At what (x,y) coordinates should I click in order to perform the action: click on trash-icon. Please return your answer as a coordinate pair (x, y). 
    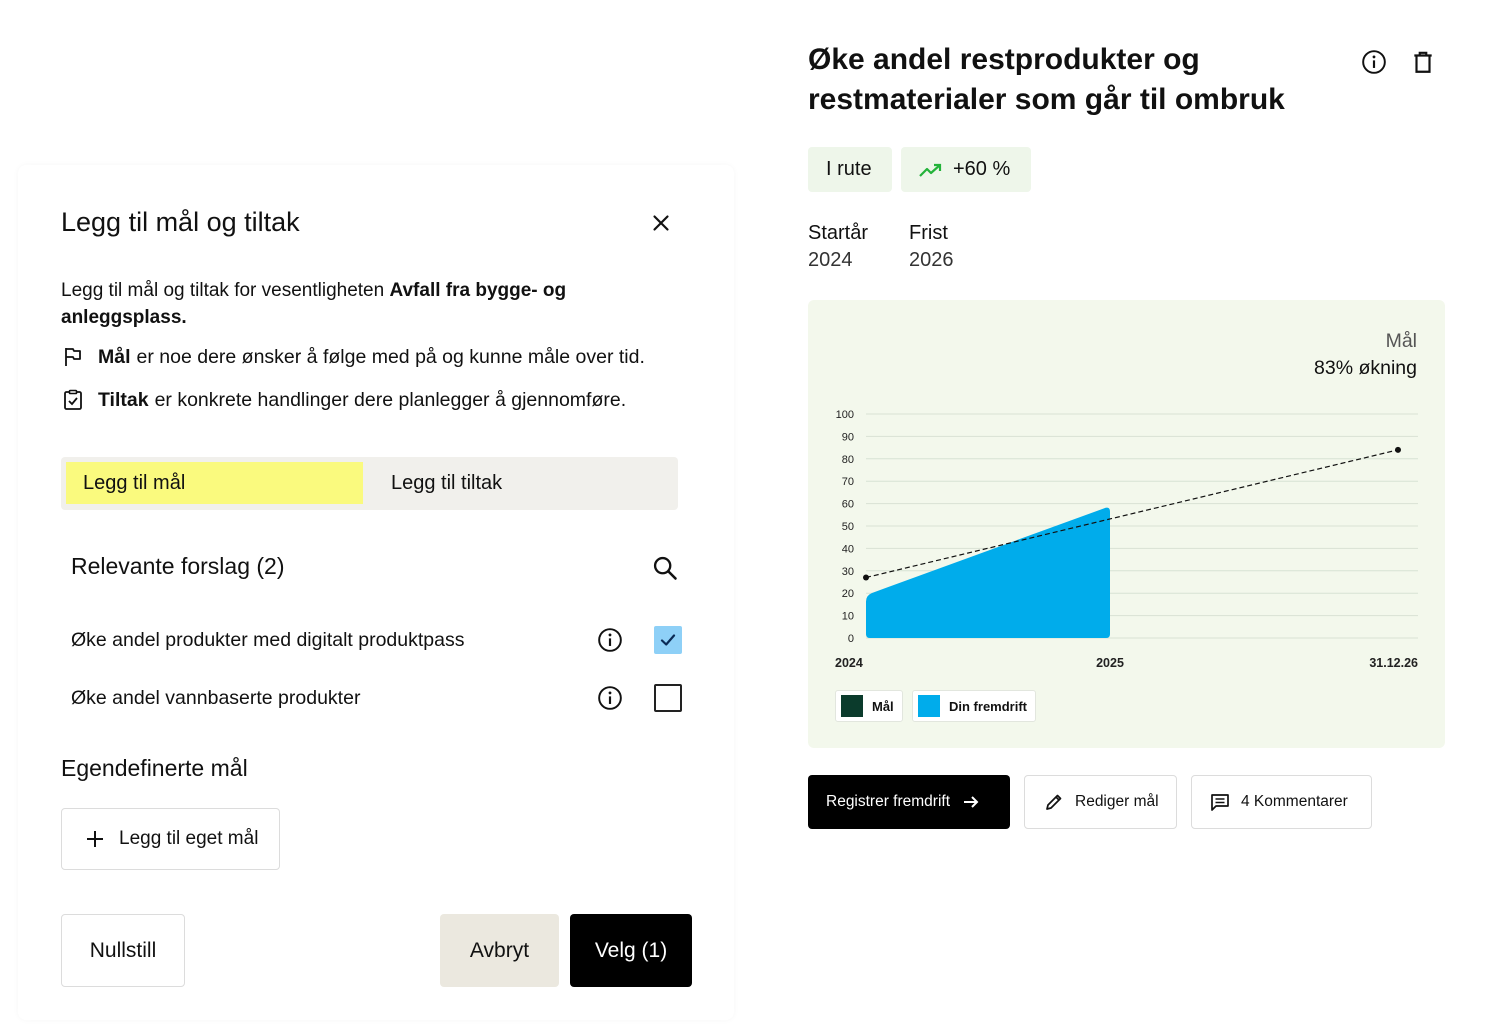
    Looking at the image, I should click on (1423, 62).